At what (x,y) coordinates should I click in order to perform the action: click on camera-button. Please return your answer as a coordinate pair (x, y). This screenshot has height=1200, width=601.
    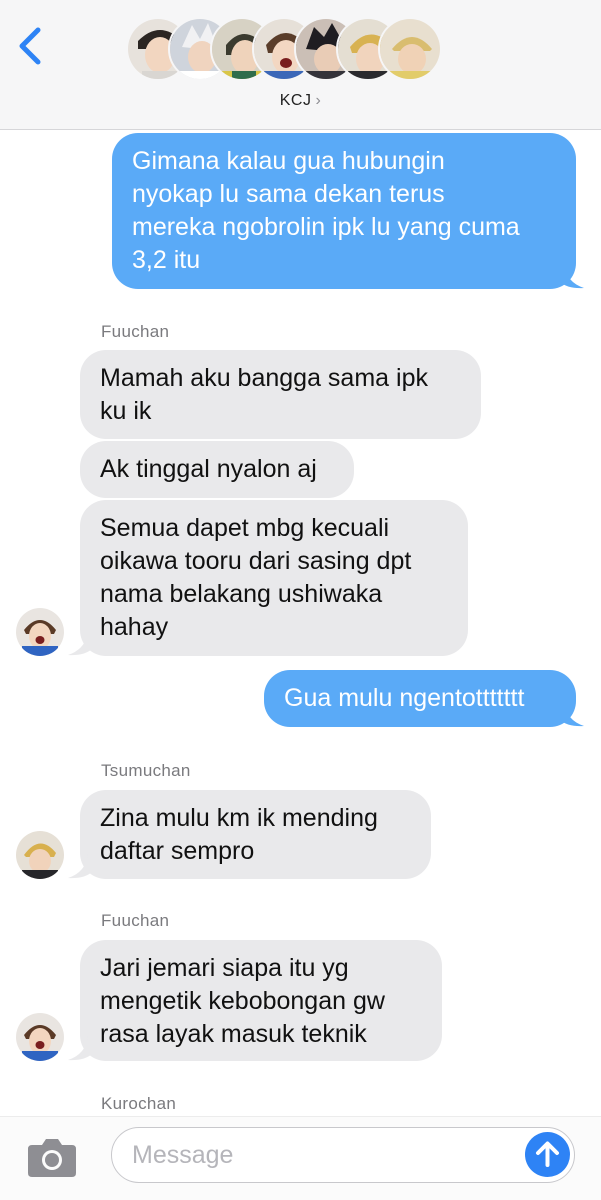
    Looking at the image, I should click on (52, 1158).